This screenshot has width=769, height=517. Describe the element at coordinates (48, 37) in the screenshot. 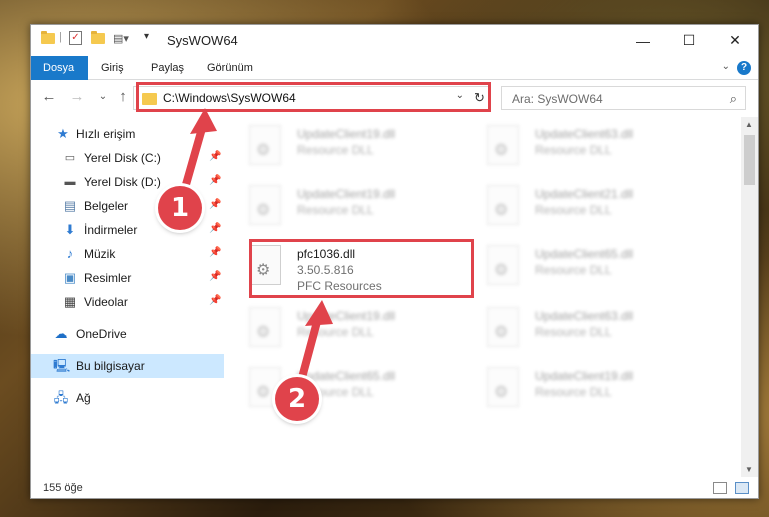

I see `folder-icon` at that location.